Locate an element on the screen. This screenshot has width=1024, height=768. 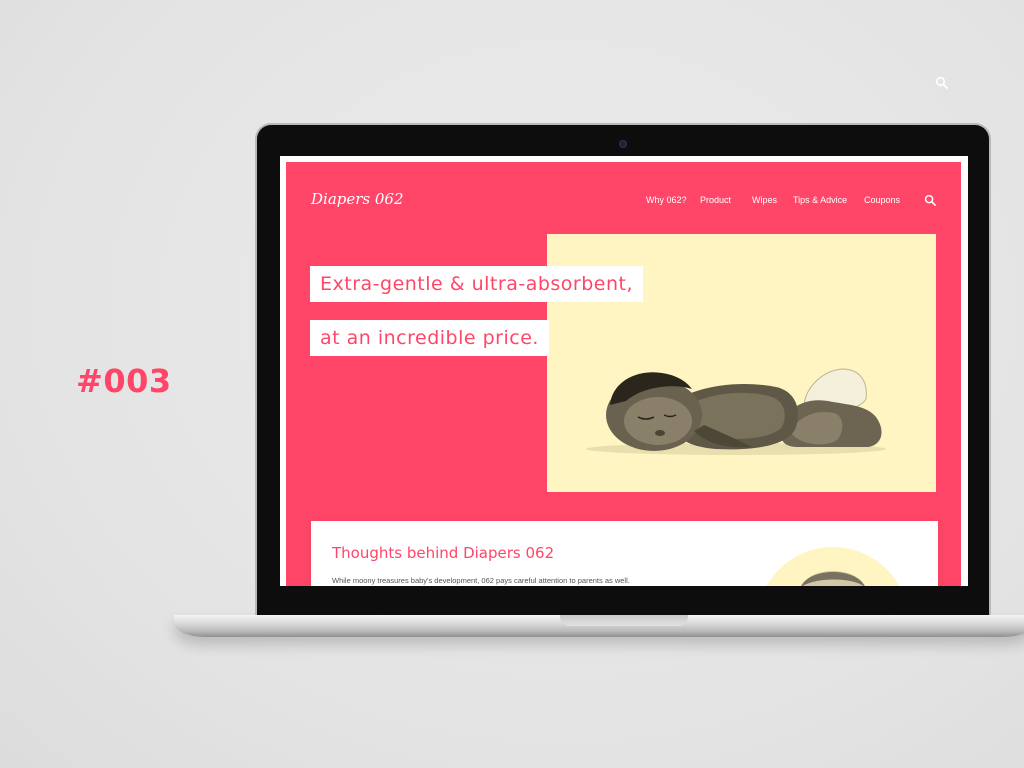
hero-headline-line-2: at an incredible price. is located at coordinates (429, 338).